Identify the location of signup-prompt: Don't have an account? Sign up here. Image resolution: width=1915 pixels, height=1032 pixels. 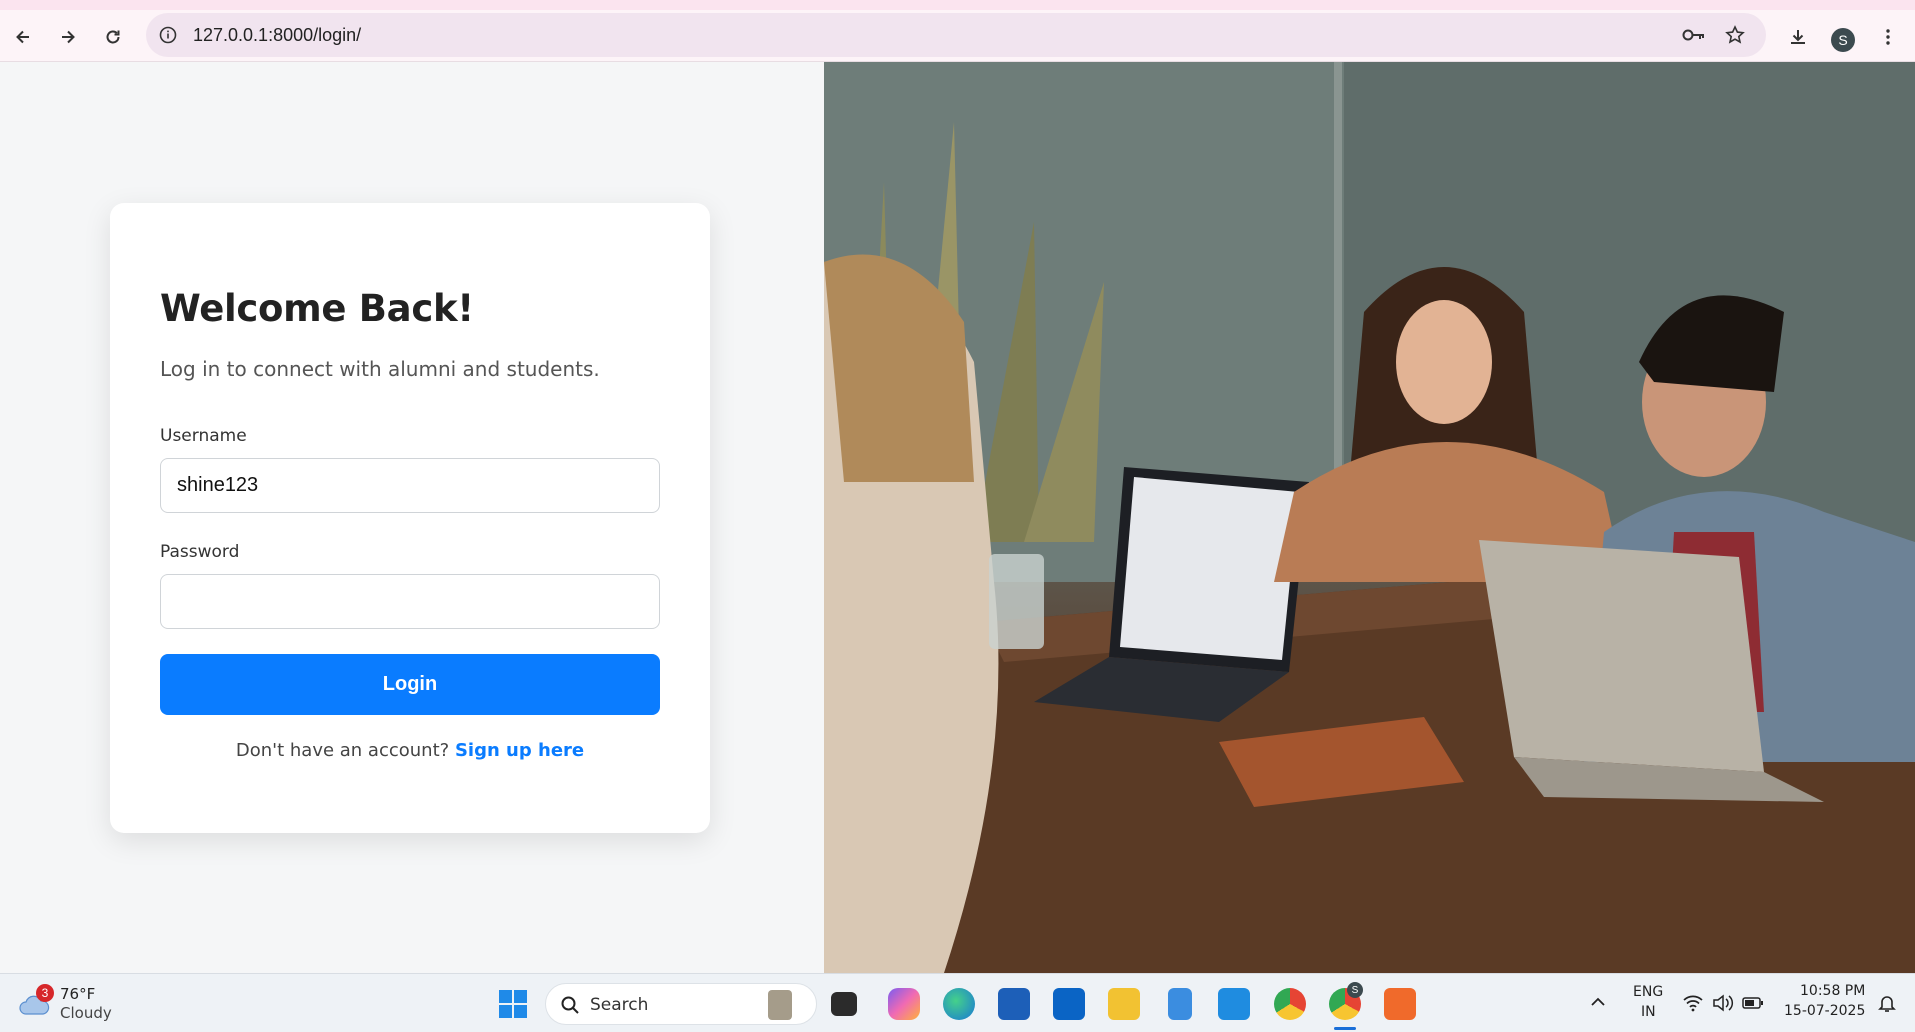
(410, 750).